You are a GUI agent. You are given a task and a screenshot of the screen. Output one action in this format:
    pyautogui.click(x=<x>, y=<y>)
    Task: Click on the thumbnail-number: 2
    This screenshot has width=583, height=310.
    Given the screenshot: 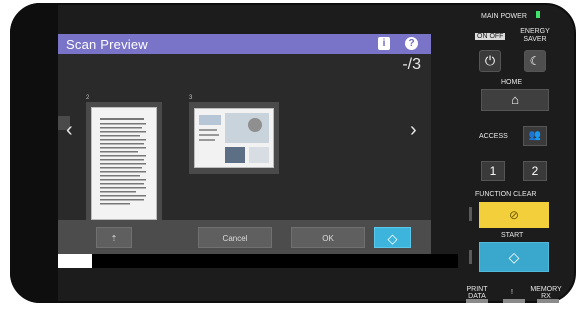 What is the action you would take?
    pyautogui.click(x=88, y=98)
    